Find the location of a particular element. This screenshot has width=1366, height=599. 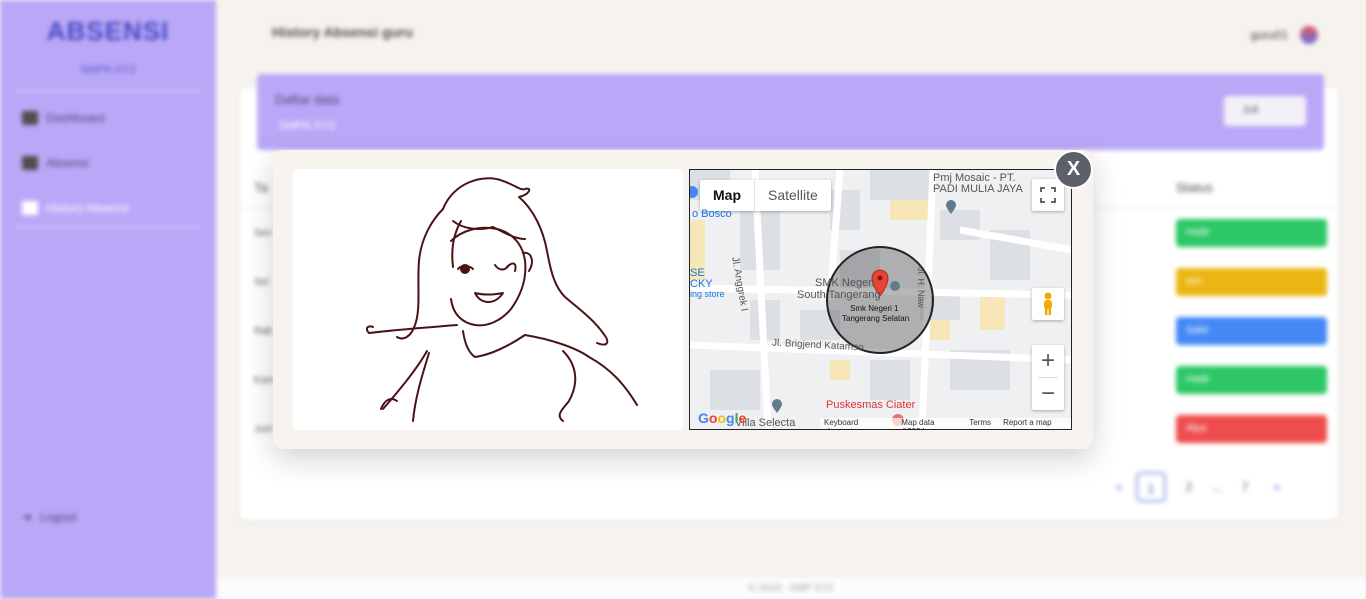

report-error-link: Report a map error is located at coordinates (1035, 423).